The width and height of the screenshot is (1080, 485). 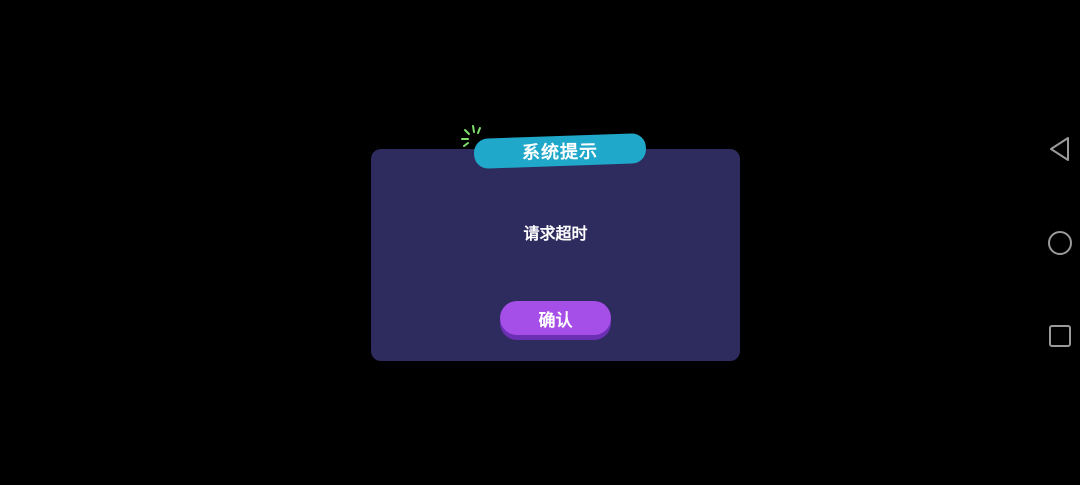 What do you see at coordinates (1060, 336) in the screenshot?
I see `square-recents-icon` at bounding box center [1060, 336].